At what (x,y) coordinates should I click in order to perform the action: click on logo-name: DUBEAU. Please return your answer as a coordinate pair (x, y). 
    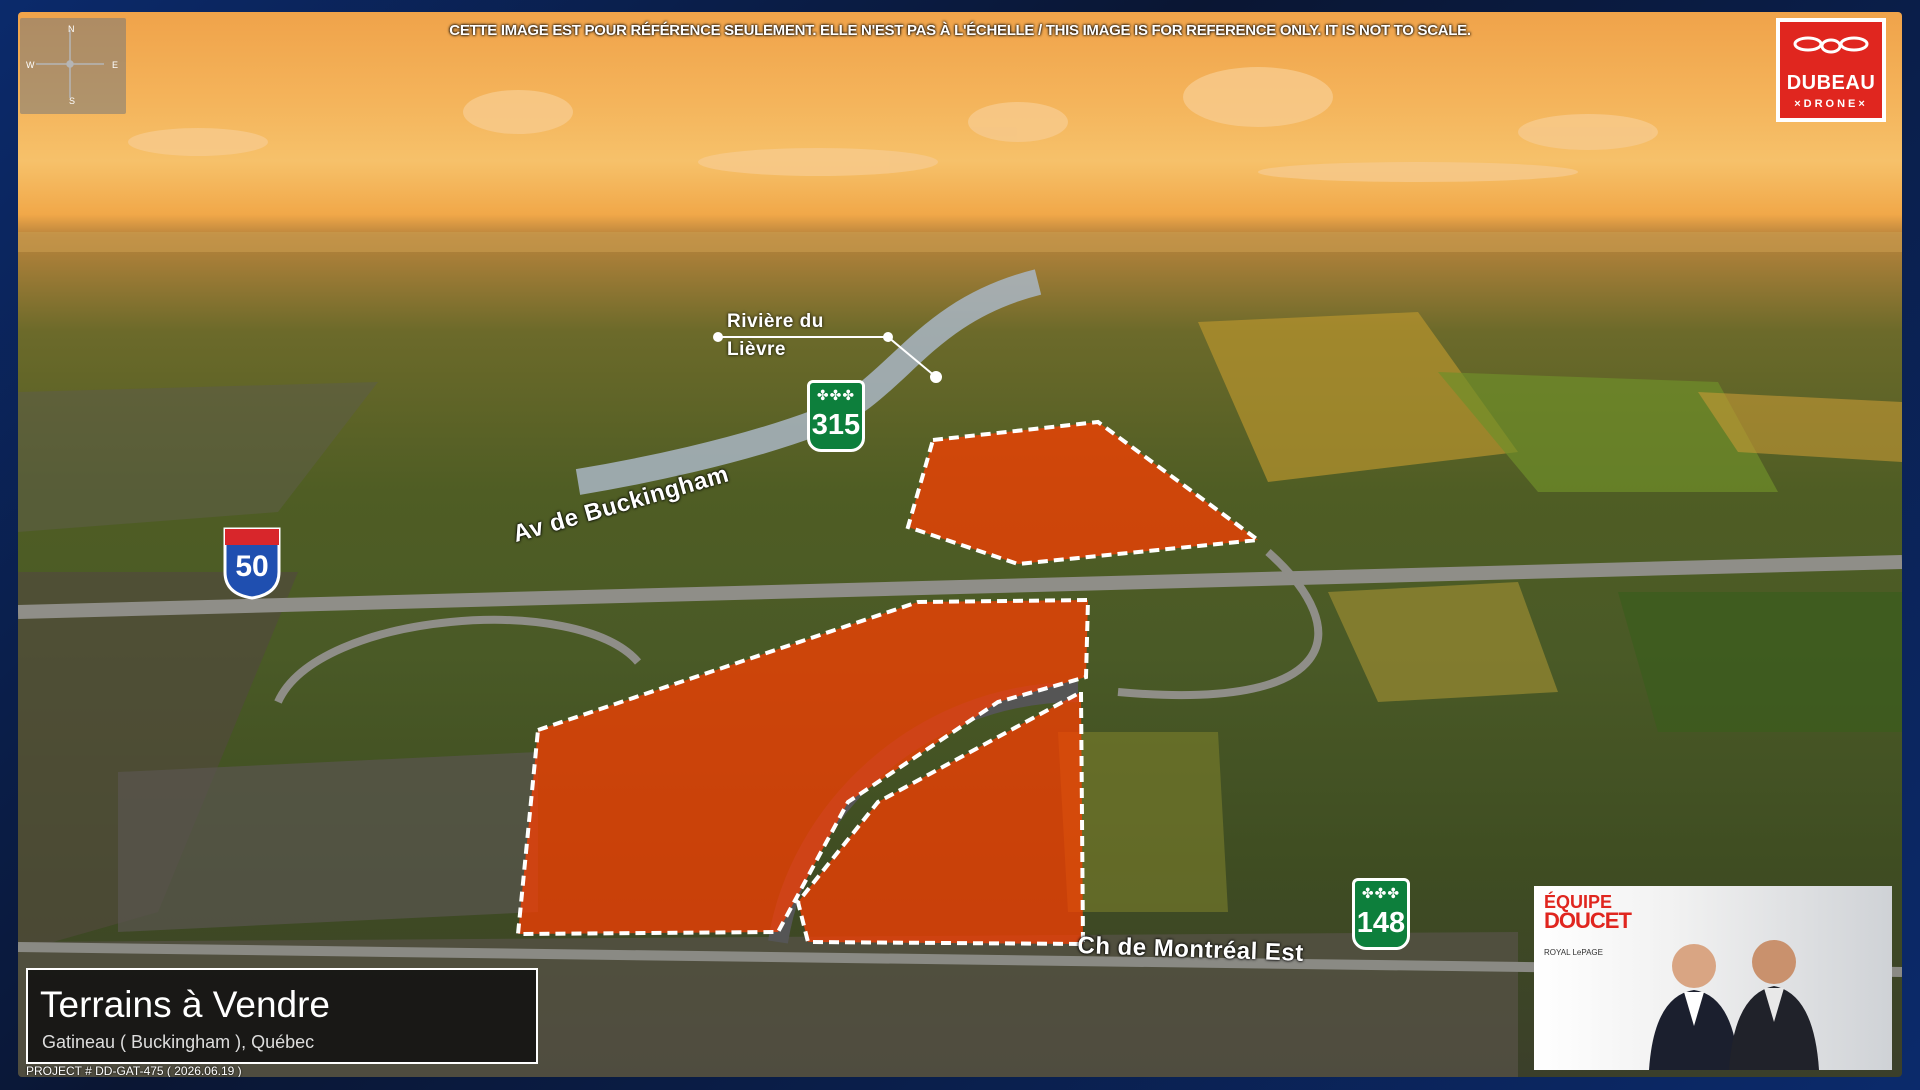
    Looking at the image, I should click on (1831, 83).